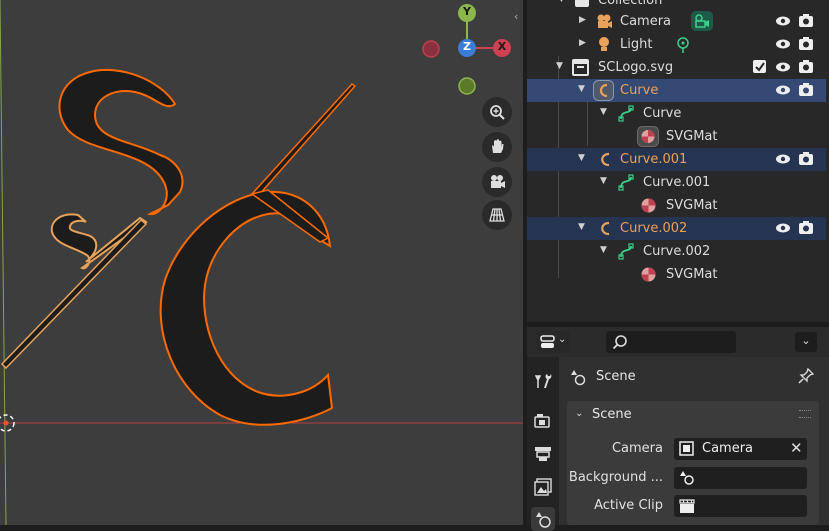  Describe the element at coordinates (519, 17) in the screenshot. I see `sidebar-collapse-icon: ‹` at that location.